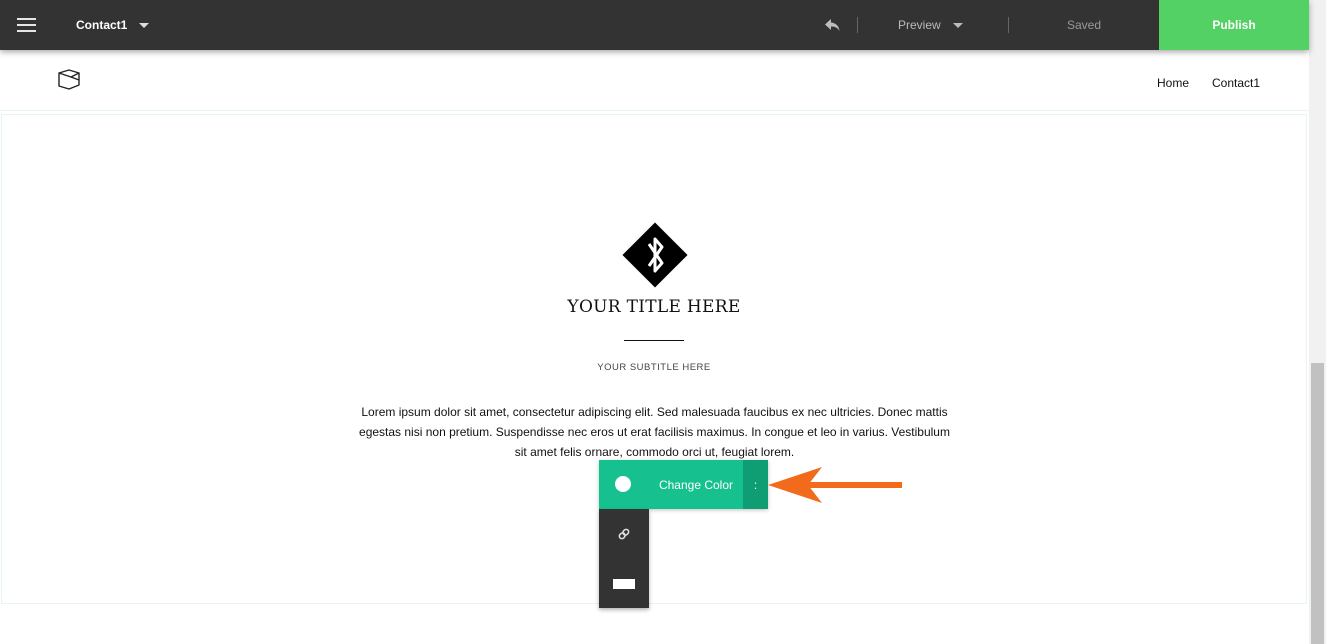 This screenshot has width=1326, height=644. Describe the element at coordinates (27, 25) in the screenshot. I see `hamburger-menu-icon` at that location.